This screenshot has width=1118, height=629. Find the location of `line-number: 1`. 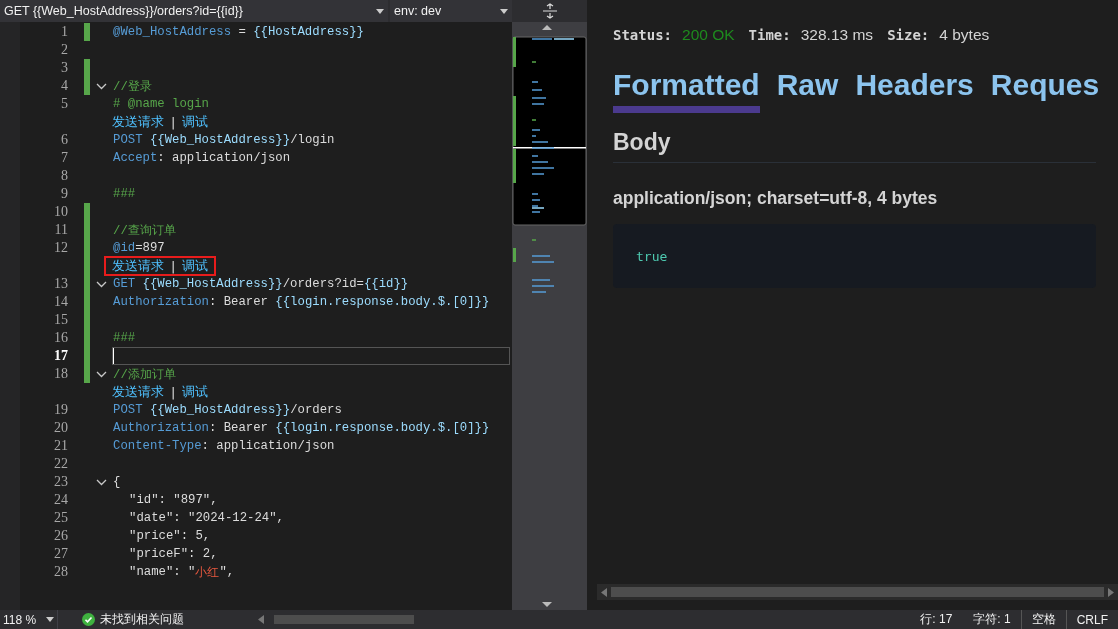

line-number: 1 is located at coordinates (64, 32).